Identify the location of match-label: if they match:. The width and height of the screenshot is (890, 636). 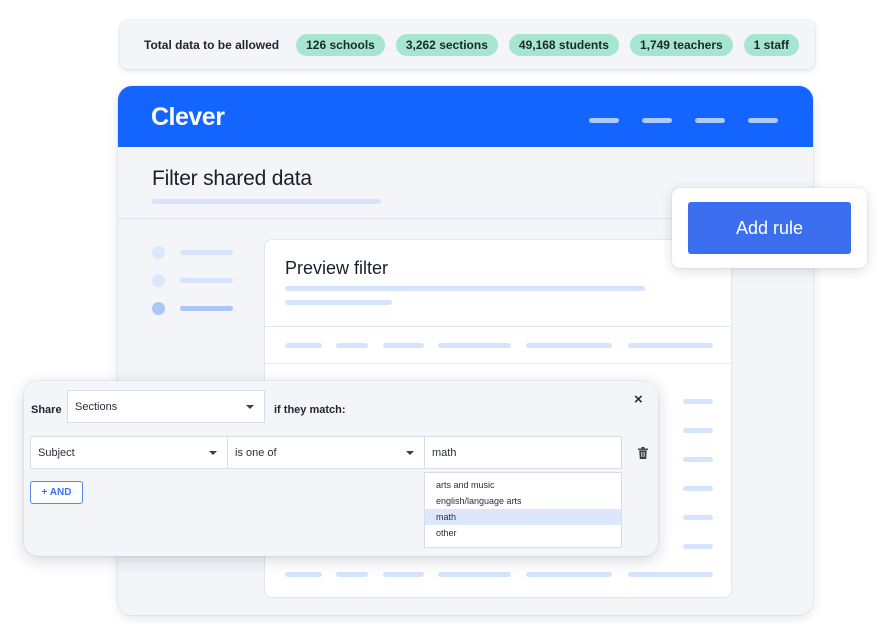
(310, 410).